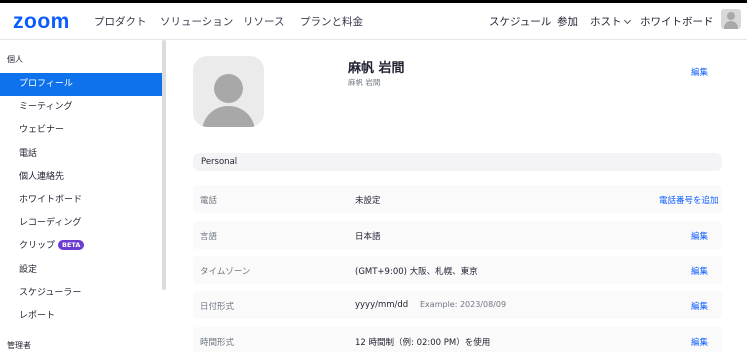  I want to click on setting-row-time-format: 時間形式 12 時間制（例: 02:00 PM）を使用 編集, so click(457, 339).